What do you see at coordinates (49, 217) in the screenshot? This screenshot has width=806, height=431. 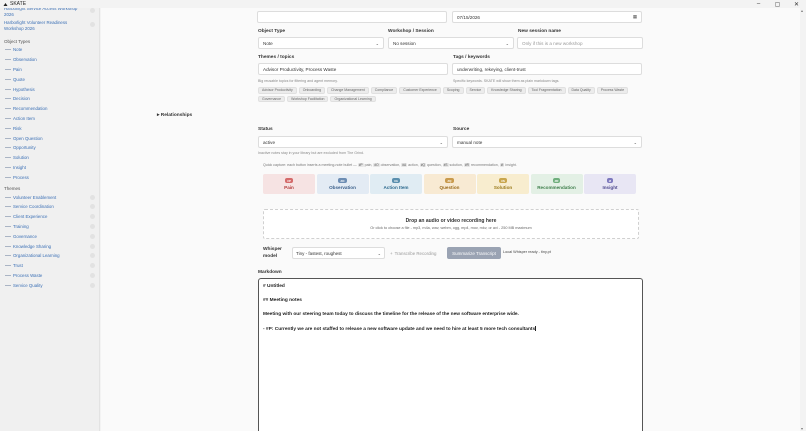 I see `sidebar-theme-item: Client Experience` at bounding box center [49, 217].